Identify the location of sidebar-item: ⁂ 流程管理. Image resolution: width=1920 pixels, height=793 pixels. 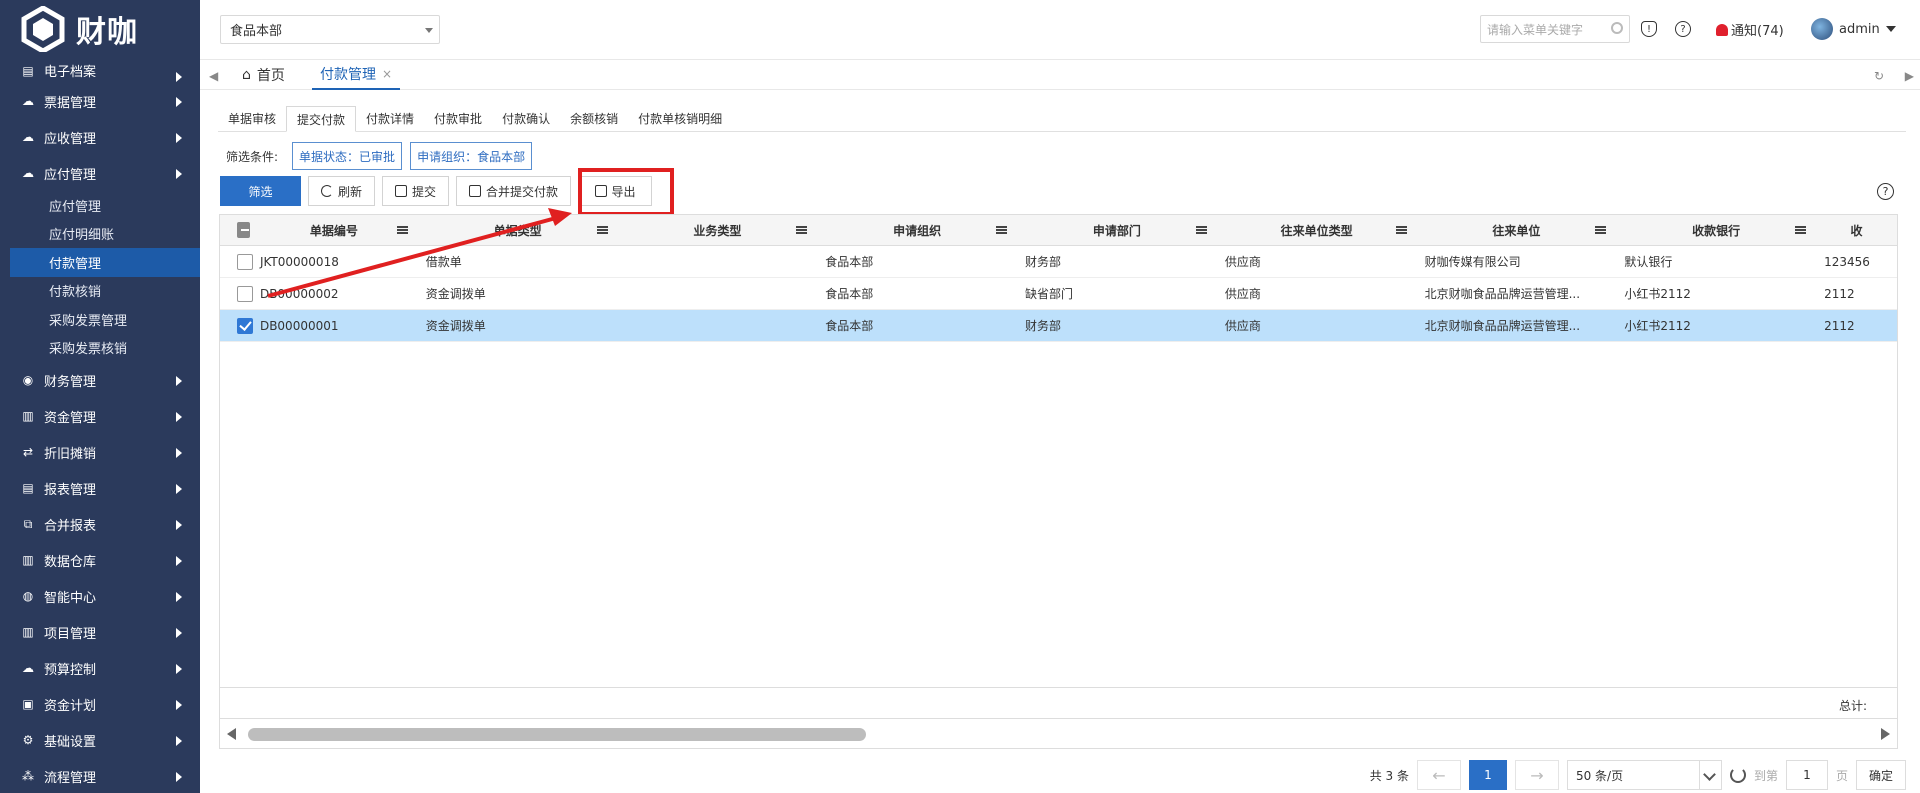
(100, 775).